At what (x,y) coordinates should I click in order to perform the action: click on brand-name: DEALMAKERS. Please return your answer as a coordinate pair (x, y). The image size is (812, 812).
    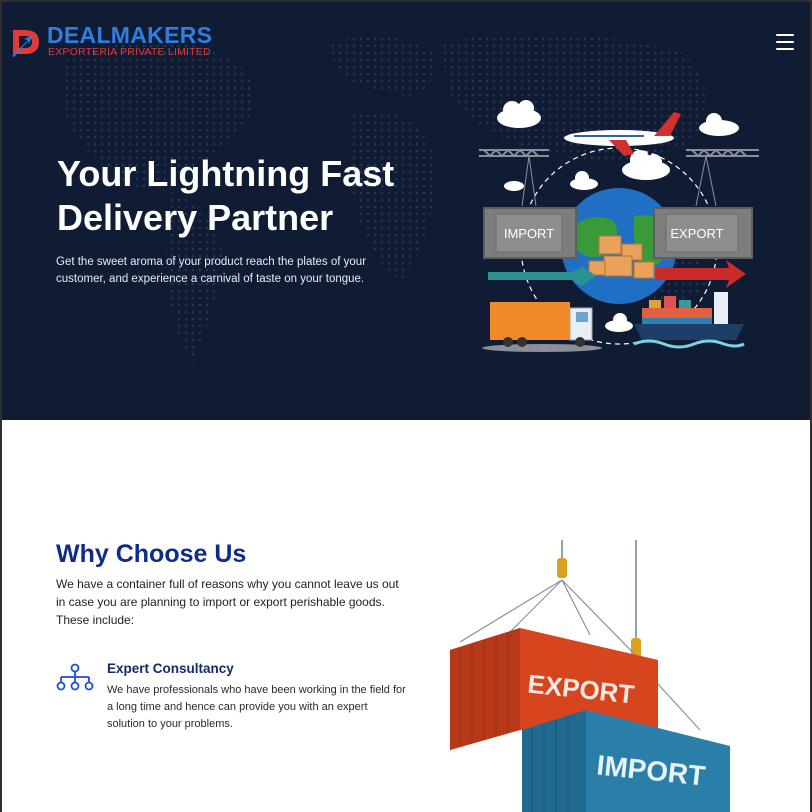
    Looking at the image, I should click on (130, 35).